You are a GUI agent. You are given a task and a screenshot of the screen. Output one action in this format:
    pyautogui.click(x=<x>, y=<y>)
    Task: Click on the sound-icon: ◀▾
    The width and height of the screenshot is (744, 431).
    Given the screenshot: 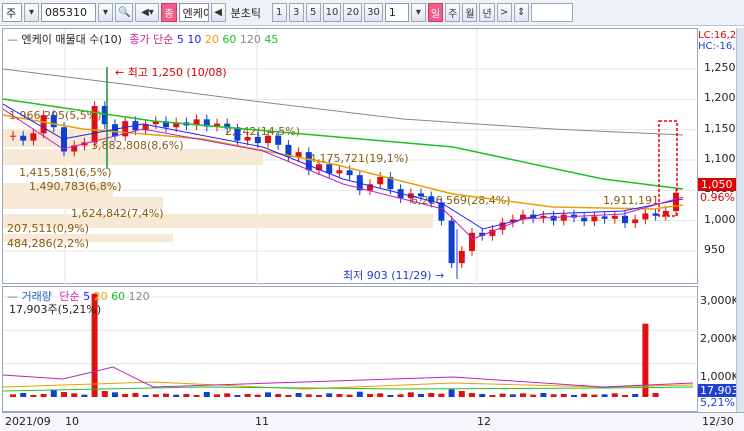 What is the action you would take?
    pyautogui.click(x=147, y=12)
    